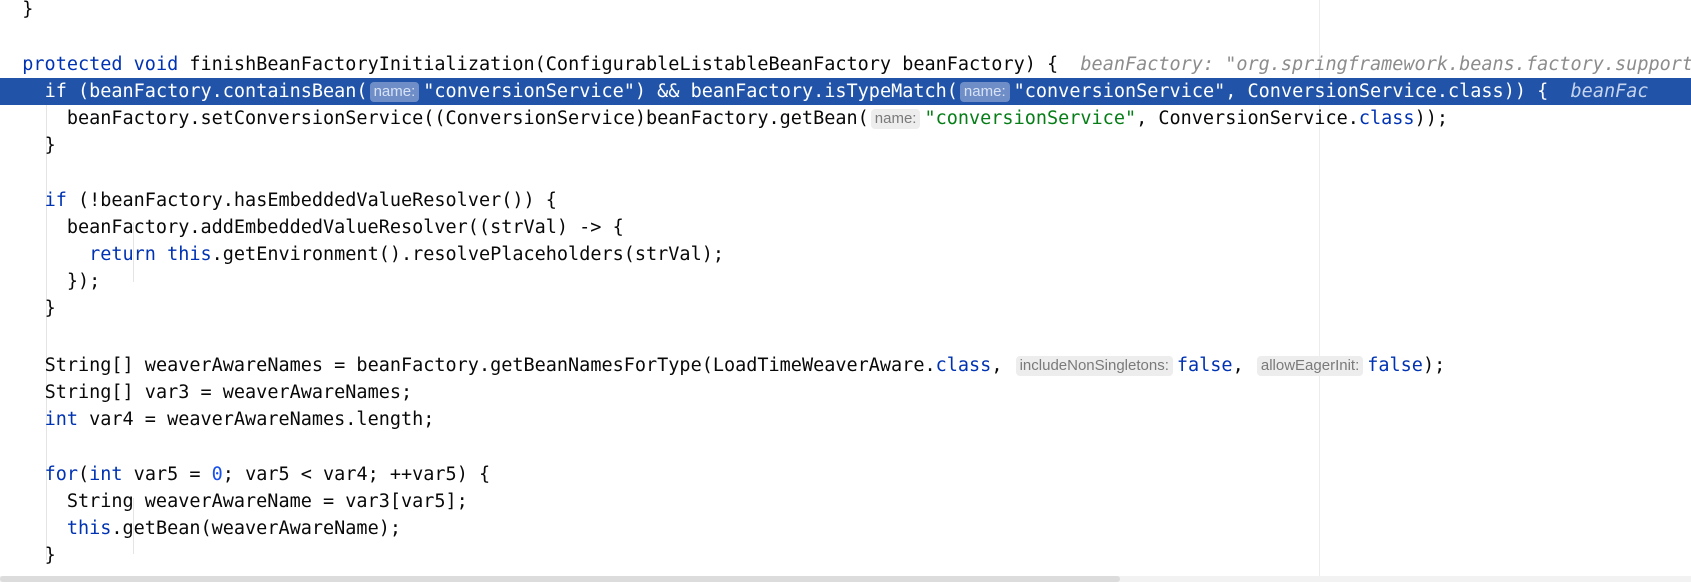 The width and height of the screenshot is (1691, 582). I want to click on code-text: ; var5 < var4; ++var5) {, so click(356, 474).